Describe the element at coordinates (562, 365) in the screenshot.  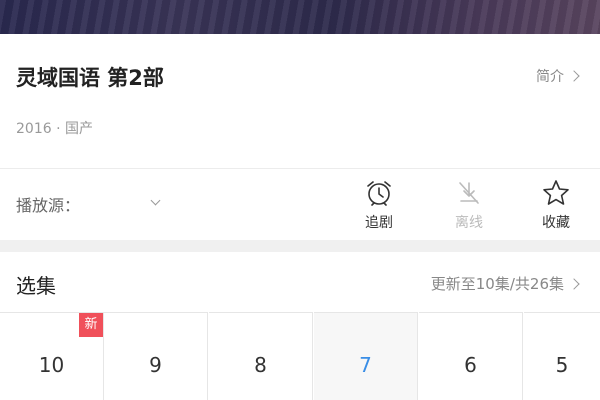
I see `episode-number: 5` at that location.